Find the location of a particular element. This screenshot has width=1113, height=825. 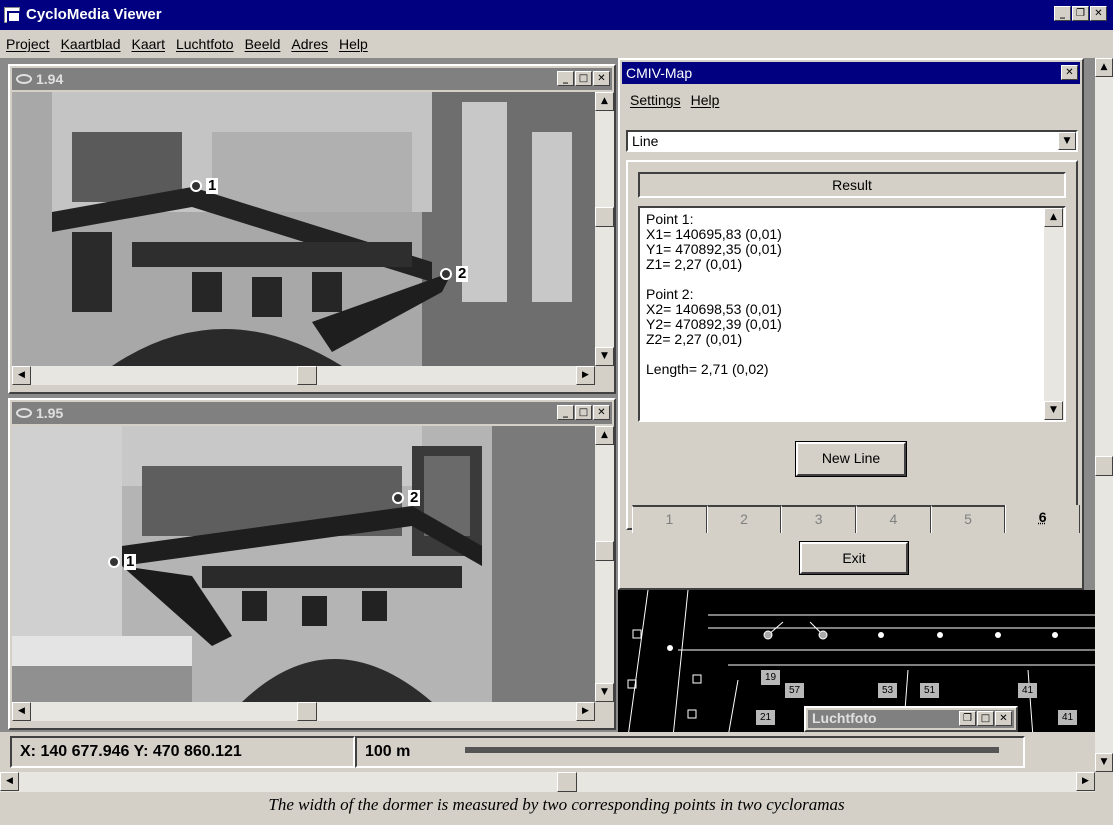

mode-select: Line ▼ is located at coordinates (852, 141).